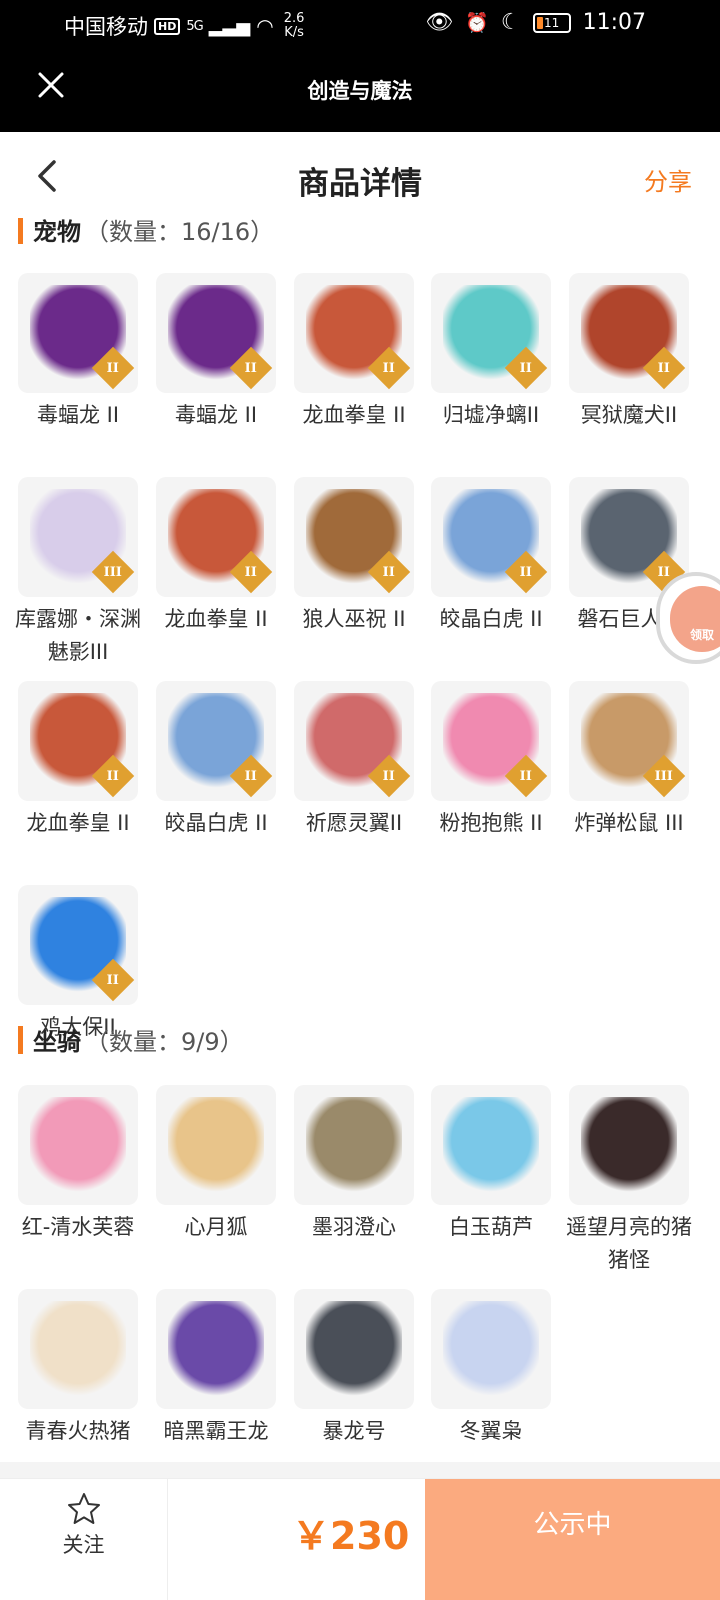 The height and width of the screenshot is (1600, 720). What do you see at coordinates (82, 1164) in the screenshot?
I see `mount-item: 红-清水芙蓉` at bounding box center [82, 1164].